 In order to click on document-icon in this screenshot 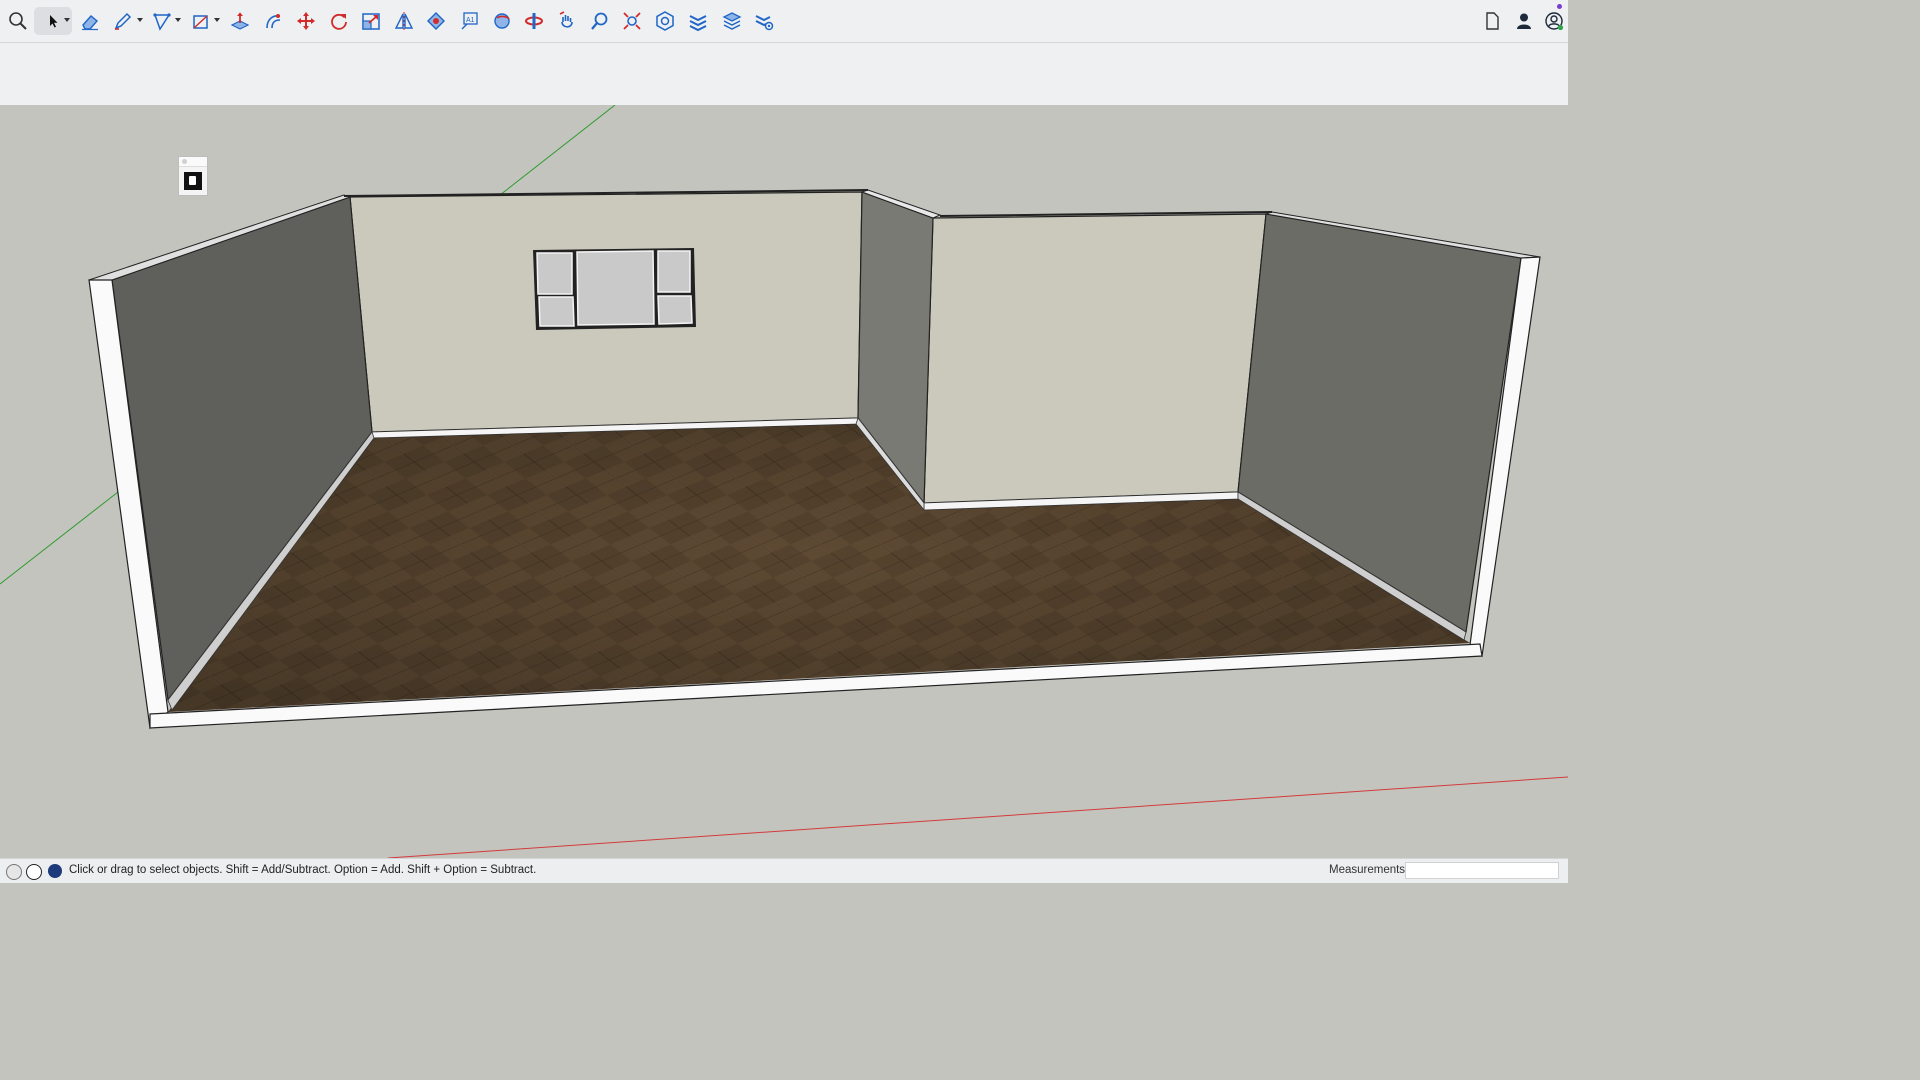, I will do `click(1492, 21)`.